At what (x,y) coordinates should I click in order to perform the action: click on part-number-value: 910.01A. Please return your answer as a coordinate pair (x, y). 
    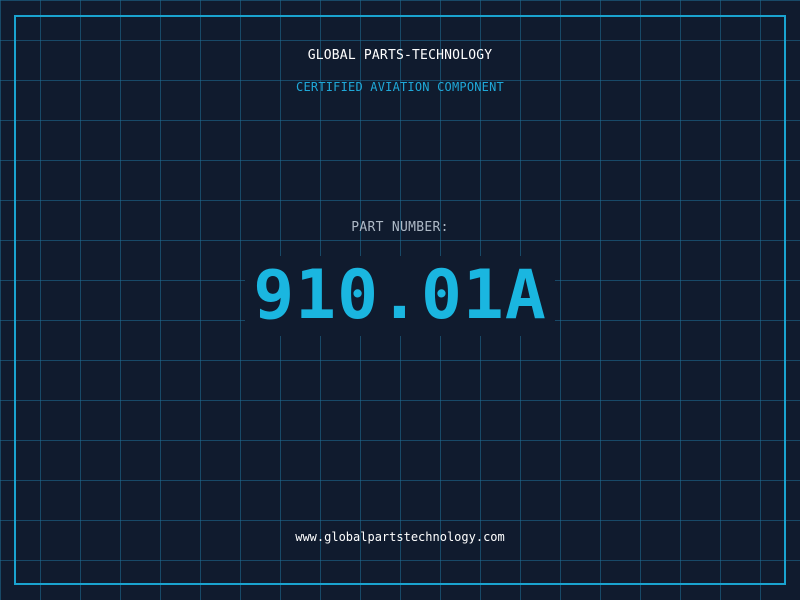
    Looking at the image, I should click on (400, 296).